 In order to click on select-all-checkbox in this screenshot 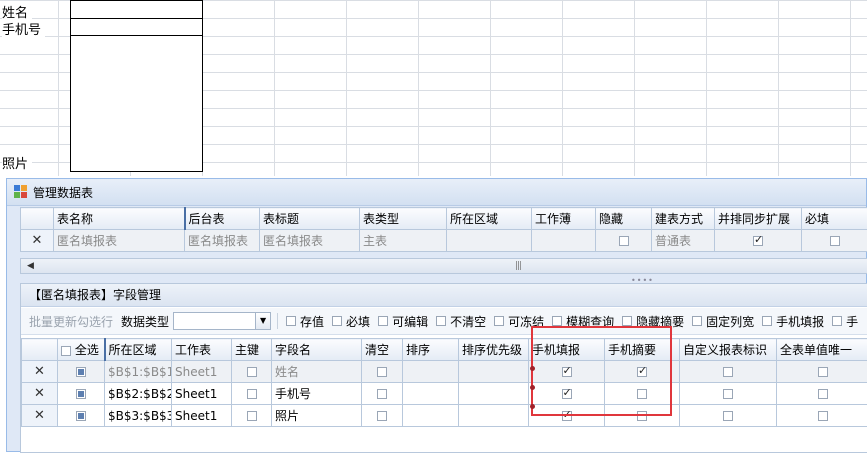, I will do `click(66, 351)`.